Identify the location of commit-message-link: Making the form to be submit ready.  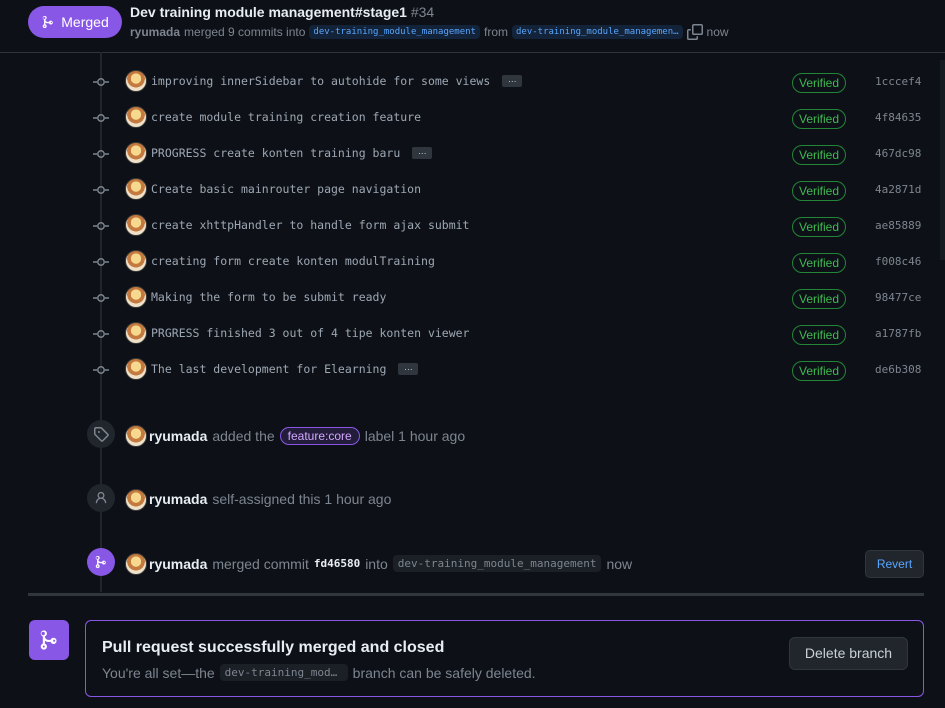
(268, 297).